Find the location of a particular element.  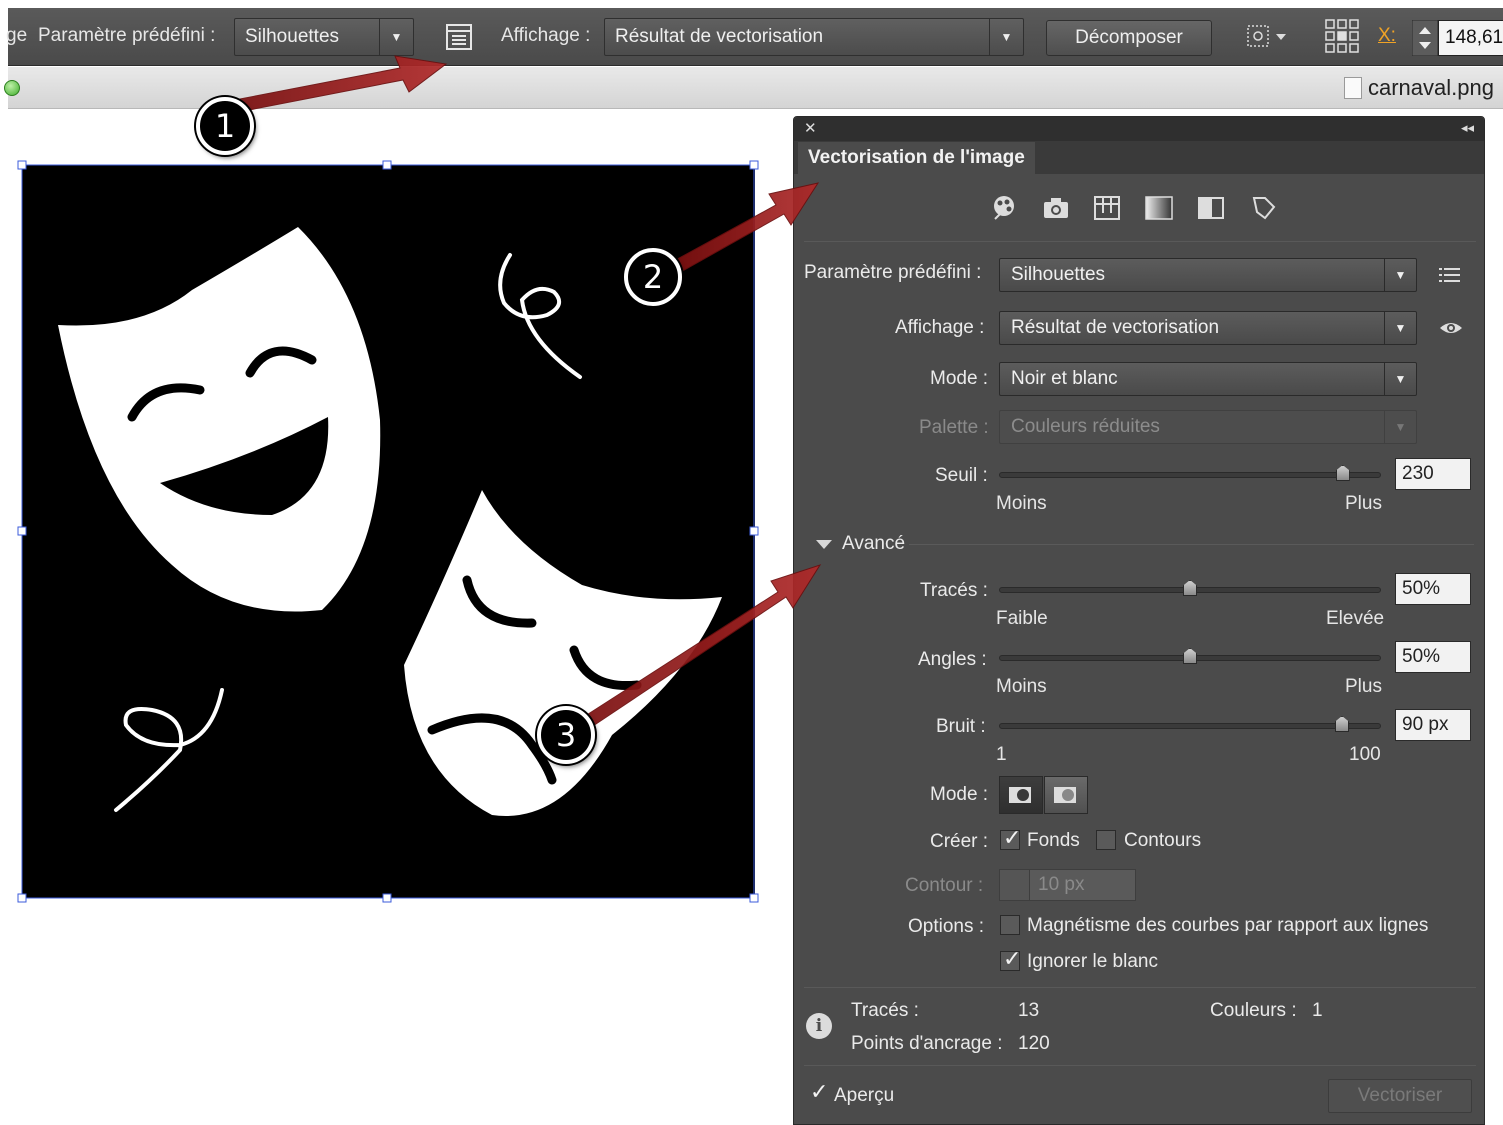

method-label: Mode : is located at coordinates (959, 794).